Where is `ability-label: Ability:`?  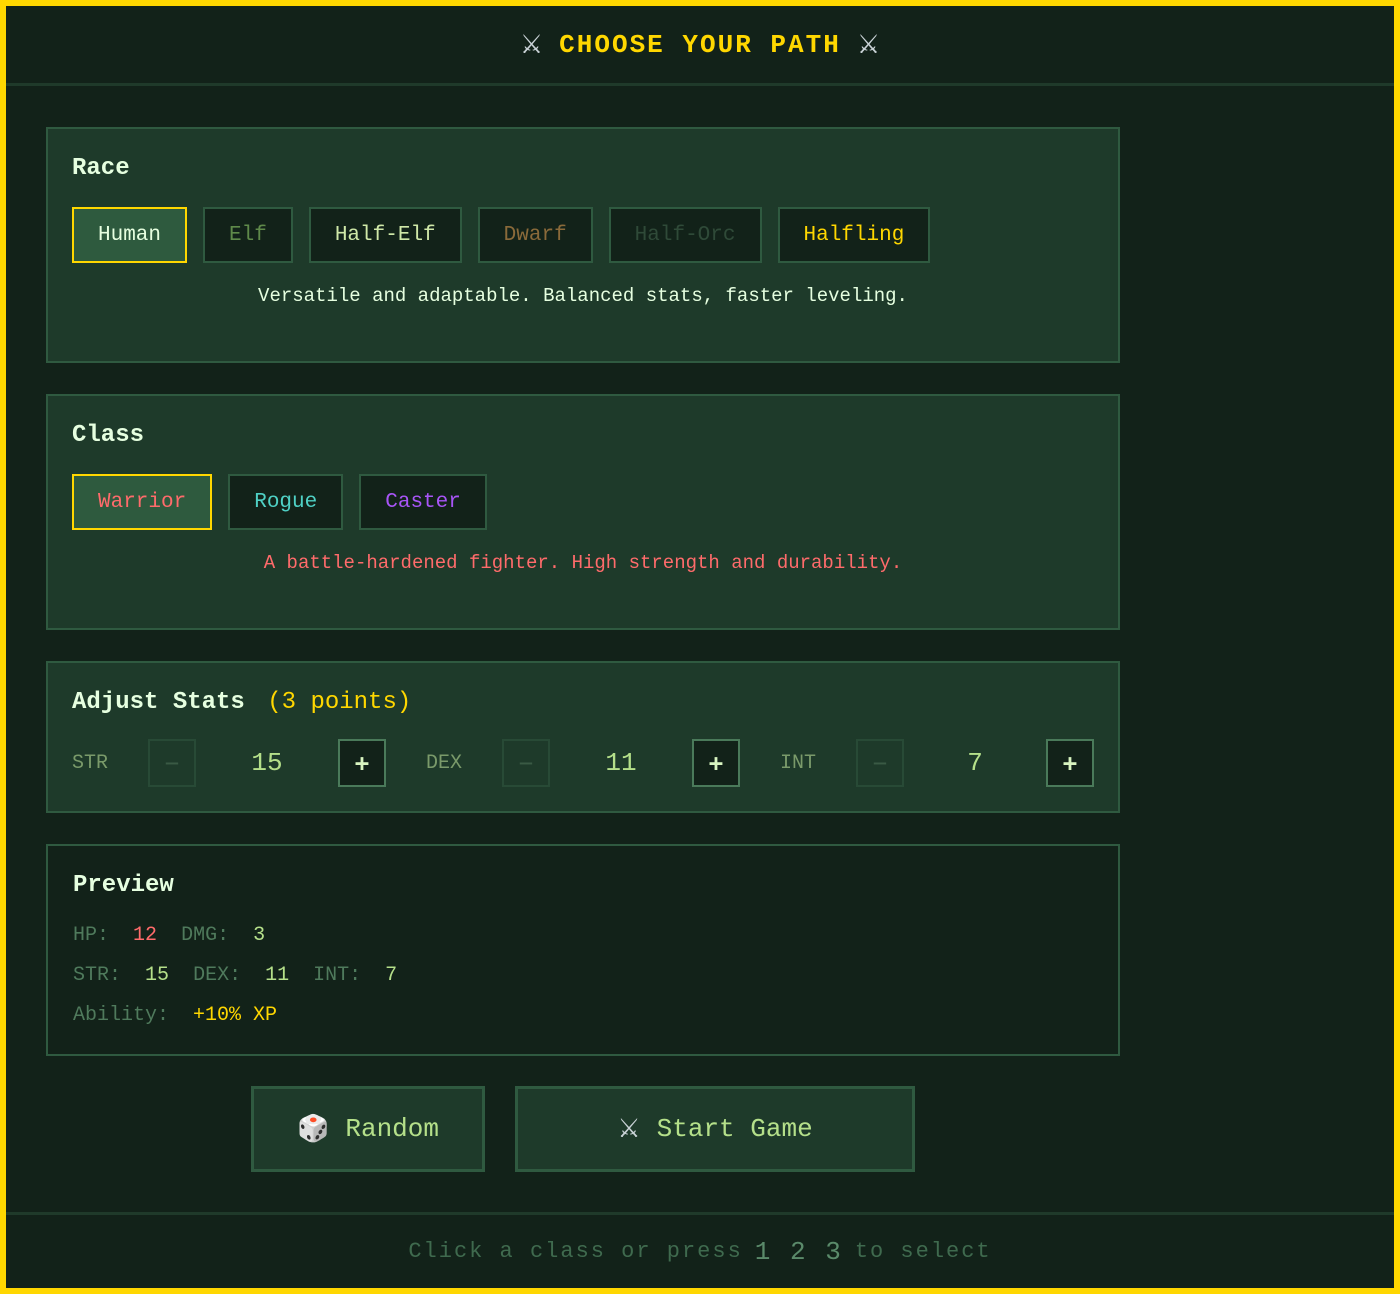
ability-label: Ability: is located at coordinates (121, 1015).